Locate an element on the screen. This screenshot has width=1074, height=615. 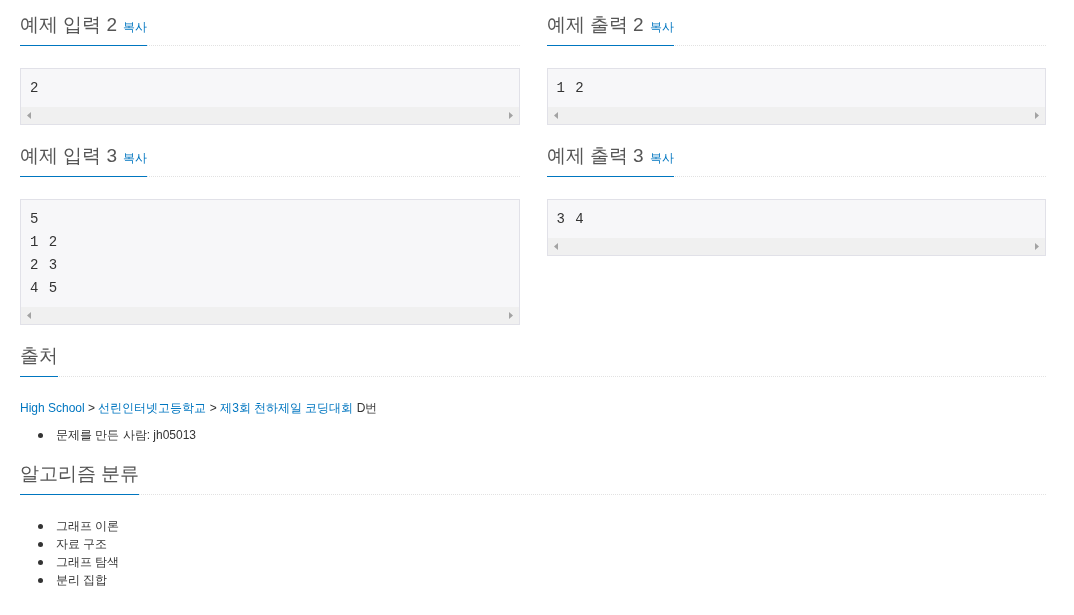
source-link: High School is located at coordinates (52, 408).